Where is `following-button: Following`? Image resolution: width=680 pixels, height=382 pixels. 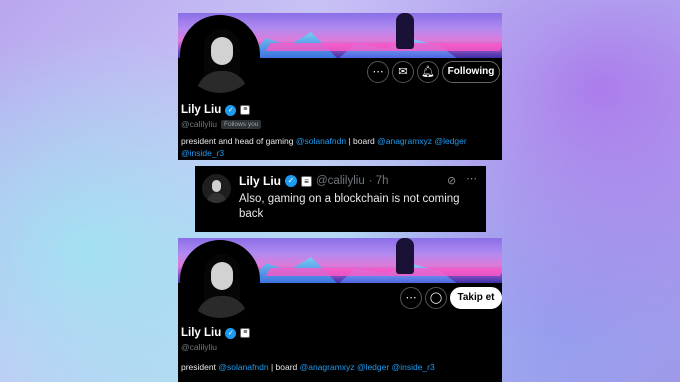 following-button: Following is located at coordinates (471, 72).